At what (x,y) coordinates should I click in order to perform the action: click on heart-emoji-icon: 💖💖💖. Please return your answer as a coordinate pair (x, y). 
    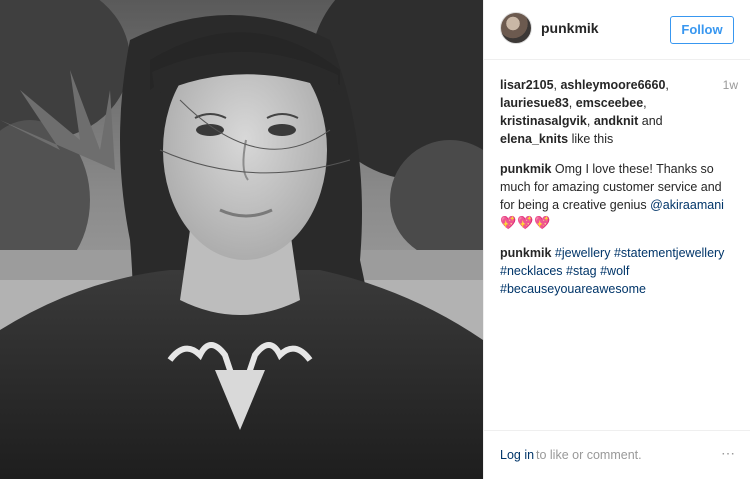
    Looking at the image, I should click on (526, 222).